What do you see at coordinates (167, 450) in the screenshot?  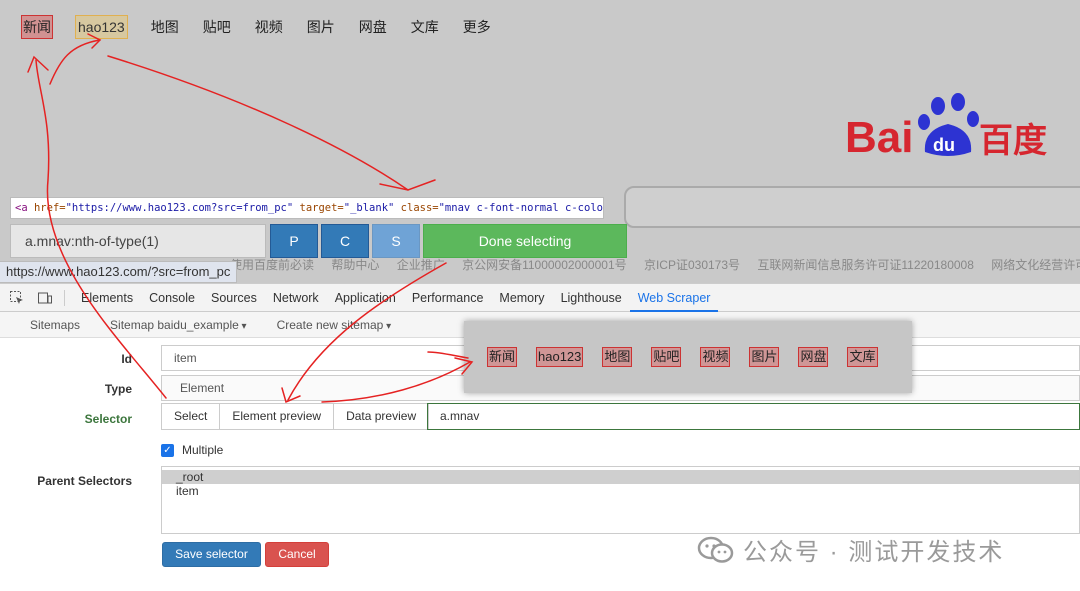 I see `multiple-checkbox: ✓` at bounding box center [167, 450].